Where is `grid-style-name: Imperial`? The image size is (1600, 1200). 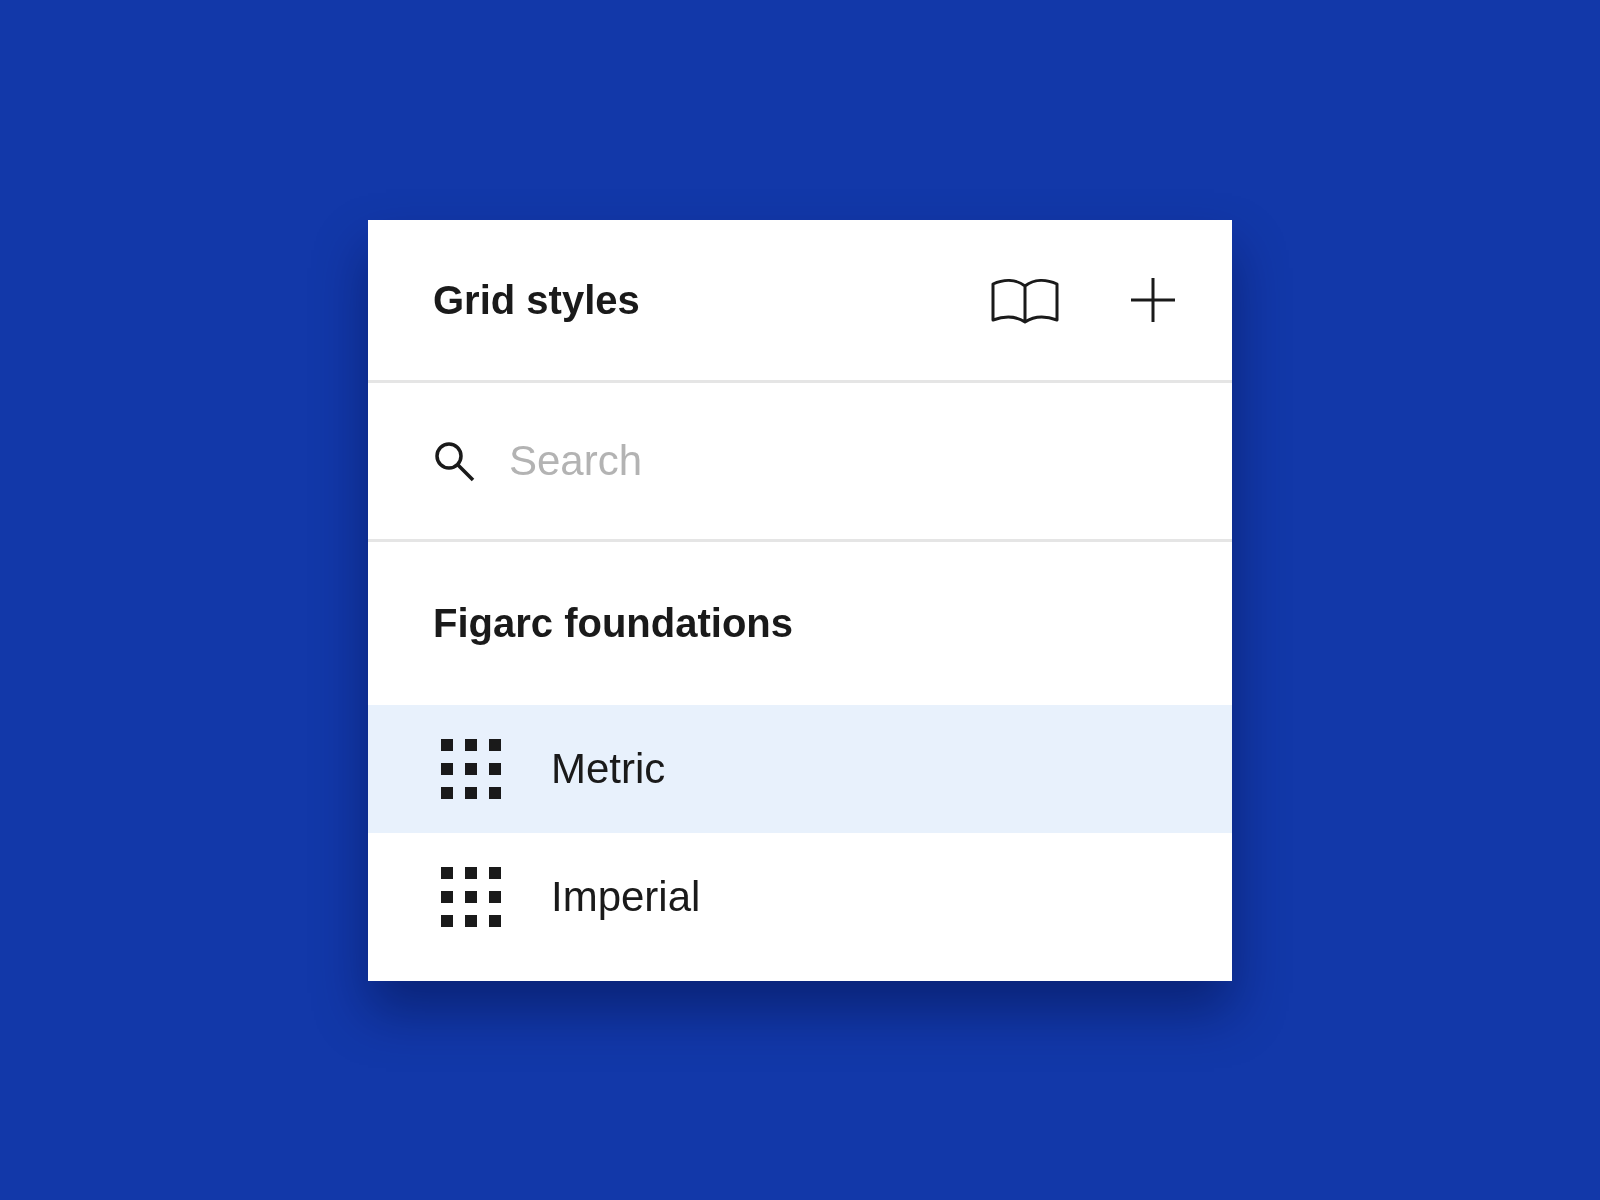
grid-style-name: Imperial is located at coordinates (626, 897).